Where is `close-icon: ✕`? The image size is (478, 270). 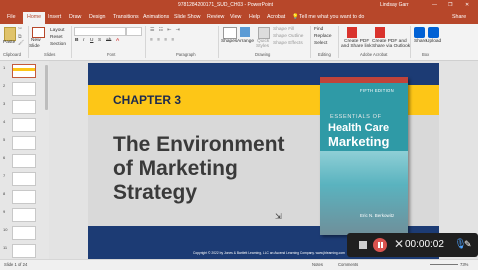
close-icon: ✕ is located at coordinates (467, 5).